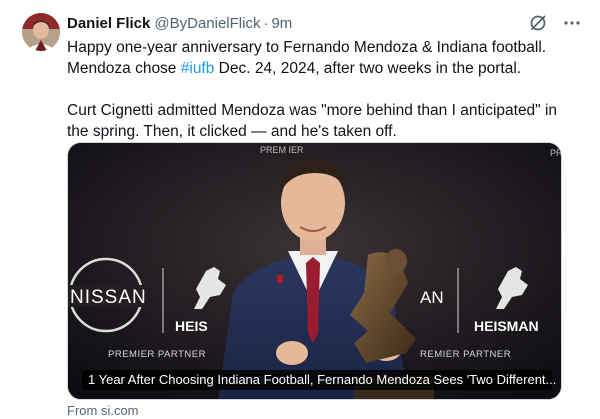 The width and height of the screenshot is (600, 419). What do you see at coordinates (572, 23) in the screenshot?
I see `more-icon` at bounding box center [572, 23].